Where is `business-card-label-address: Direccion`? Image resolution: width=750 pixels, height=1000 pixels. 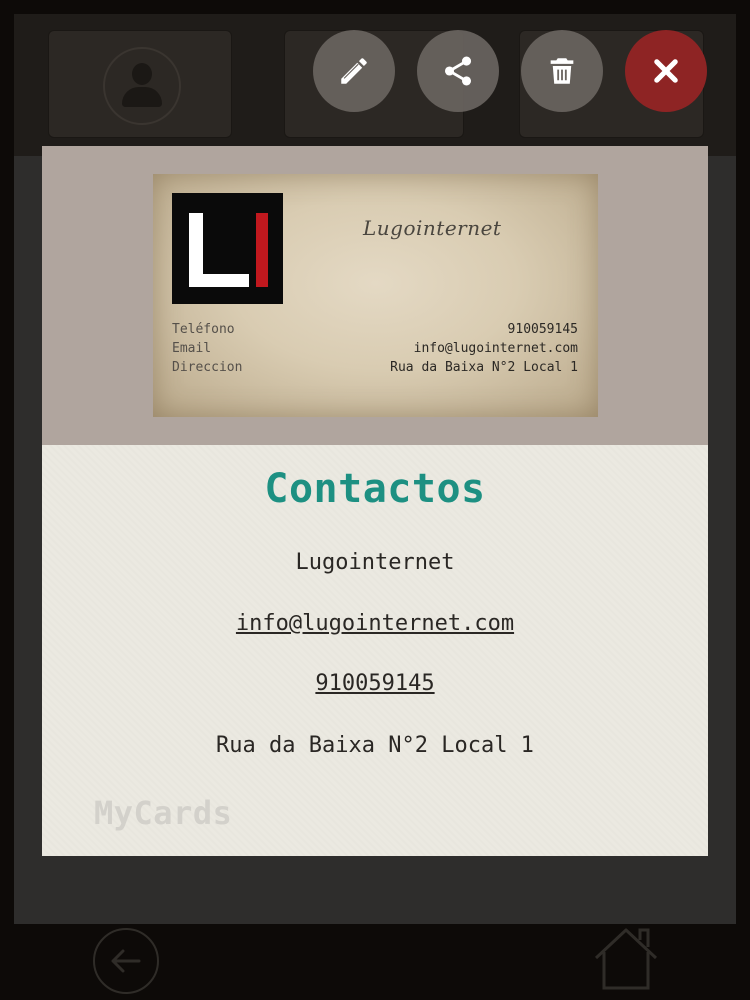 business-card-label-address: Direccion is located at coordinates (207, 367).